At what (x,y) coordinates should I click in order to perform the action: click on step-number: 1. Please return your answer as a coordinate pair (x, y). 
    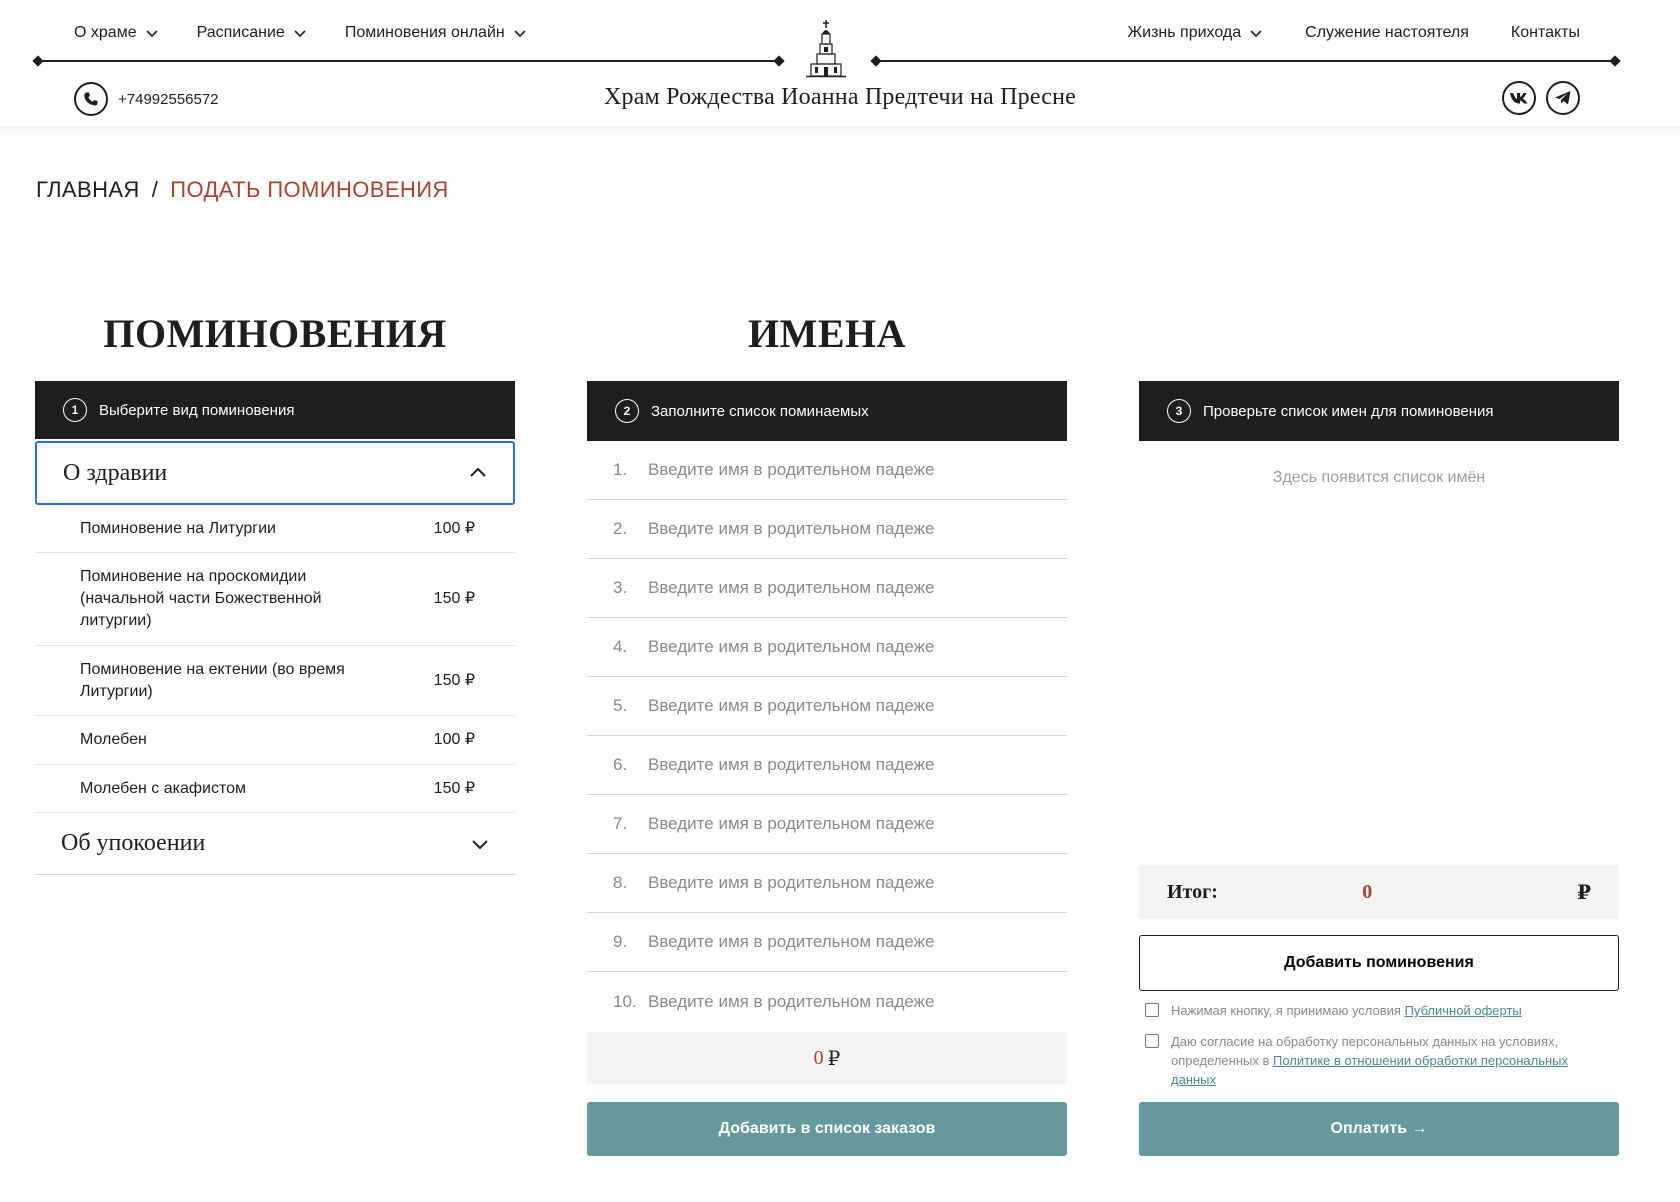
    Looking at the image, I should click on (75, 410).